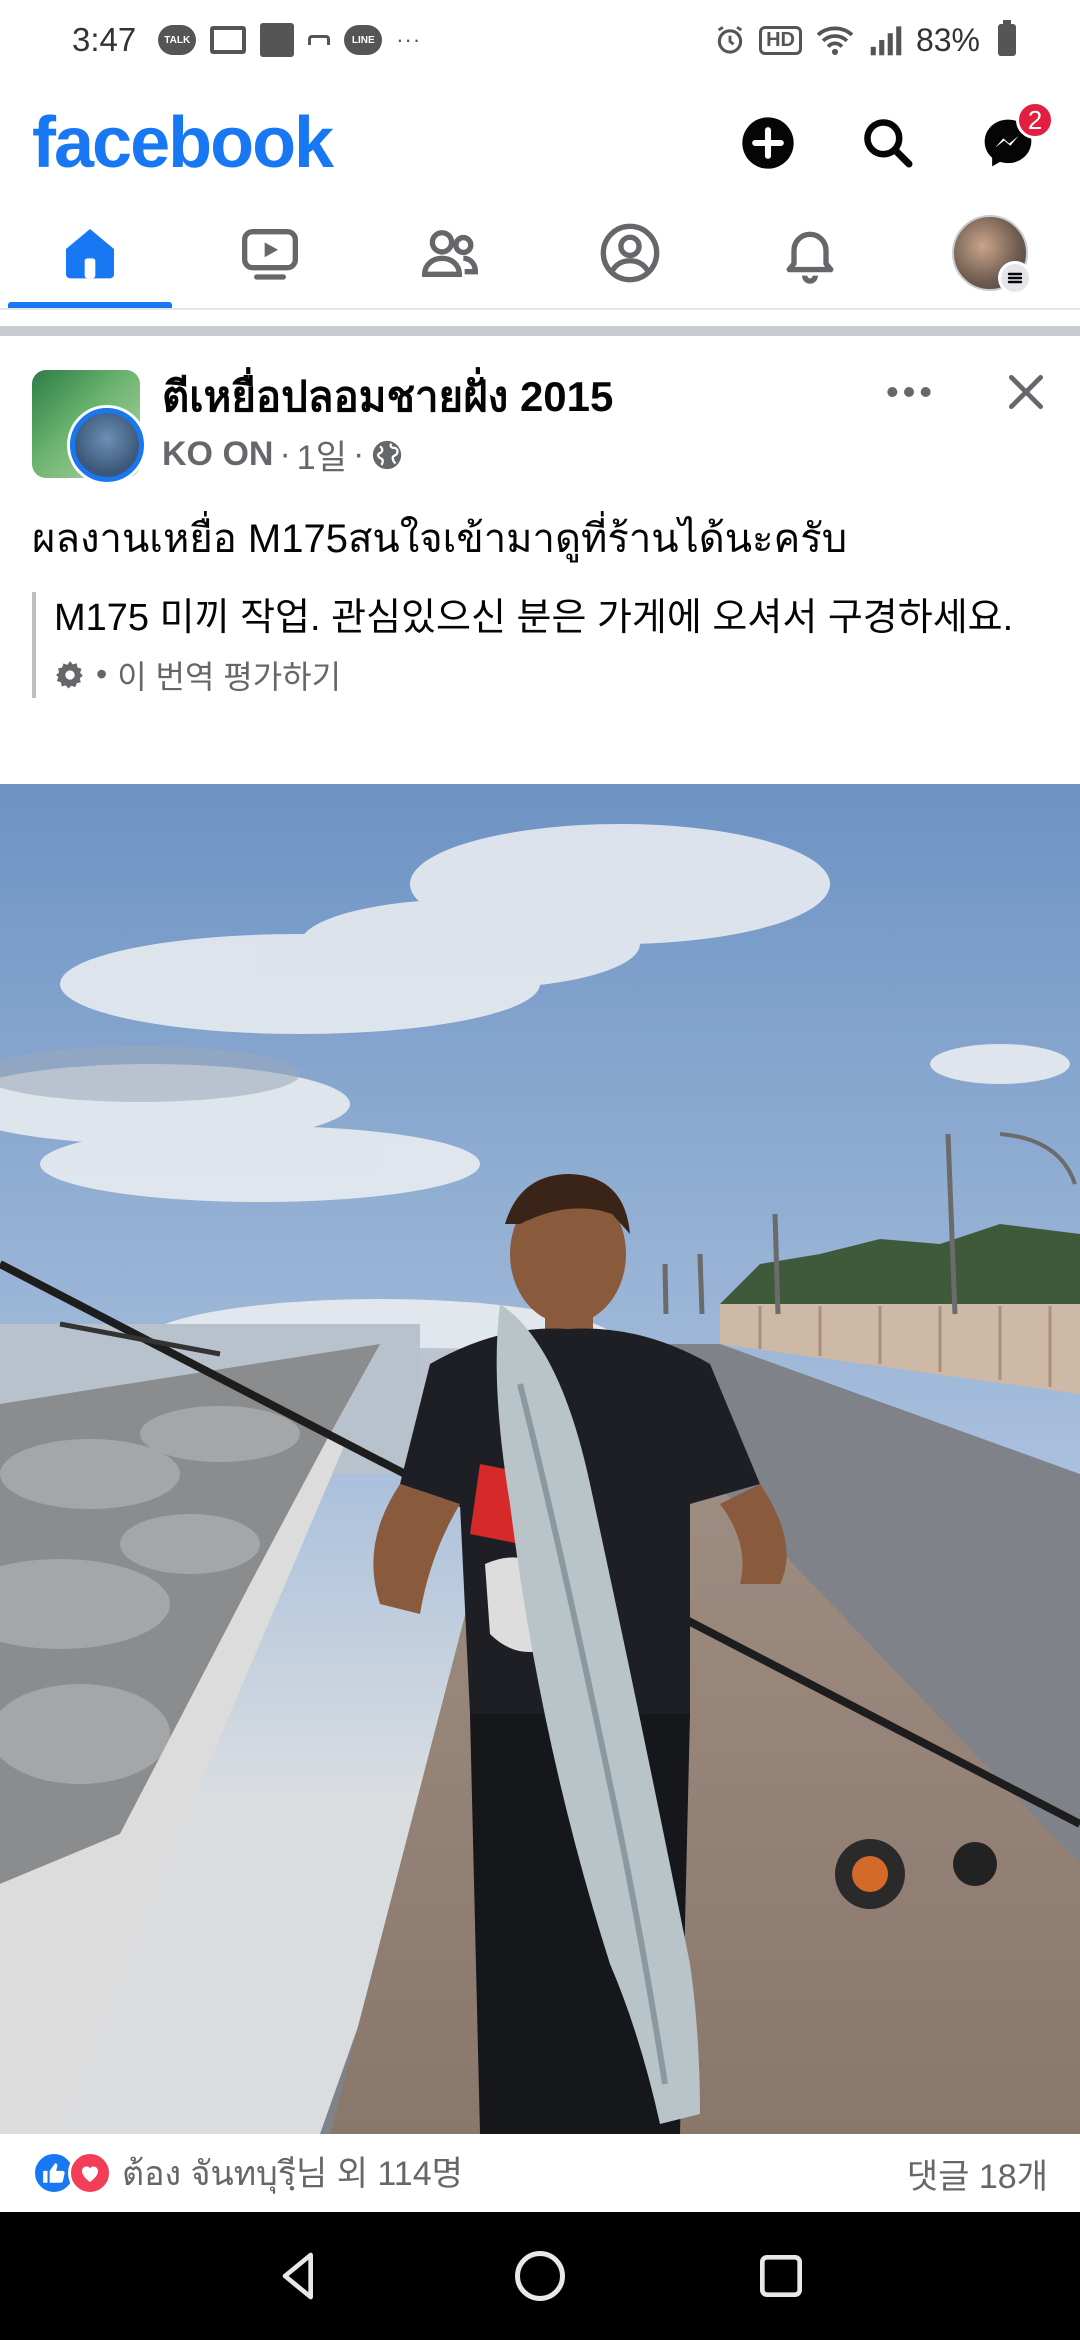 This screenshot has width=1080, height=2340. Describe the element at coordinates (540, 331) in the screenshot. I see `feed-divider` at that location.